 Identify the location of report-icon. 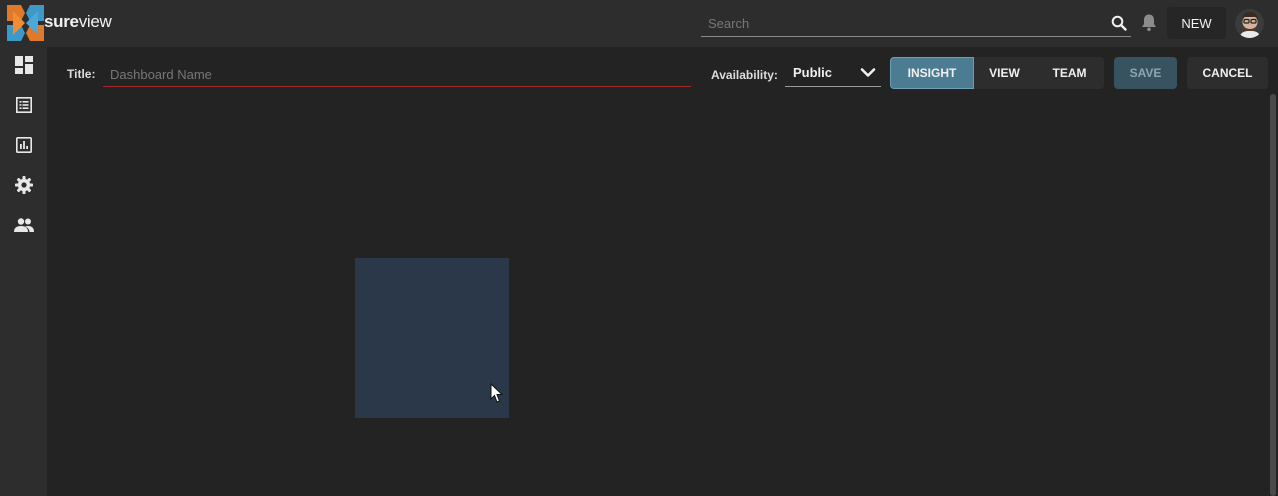
(24, 145).